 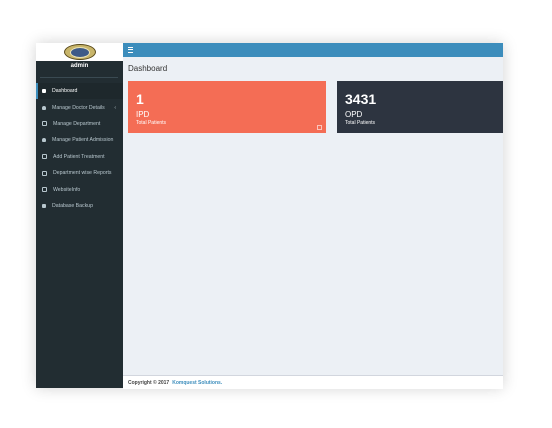 What do you see at coordinates (79, 77) in the screenshot?
I see `sidebar-divider` at bounding box center [79, 77].